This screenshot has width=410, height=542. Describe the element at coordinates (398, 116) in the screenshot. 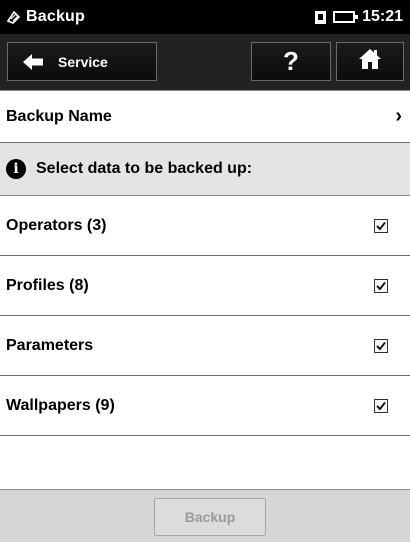

I see `chevron-right-icon: ›` at that location.